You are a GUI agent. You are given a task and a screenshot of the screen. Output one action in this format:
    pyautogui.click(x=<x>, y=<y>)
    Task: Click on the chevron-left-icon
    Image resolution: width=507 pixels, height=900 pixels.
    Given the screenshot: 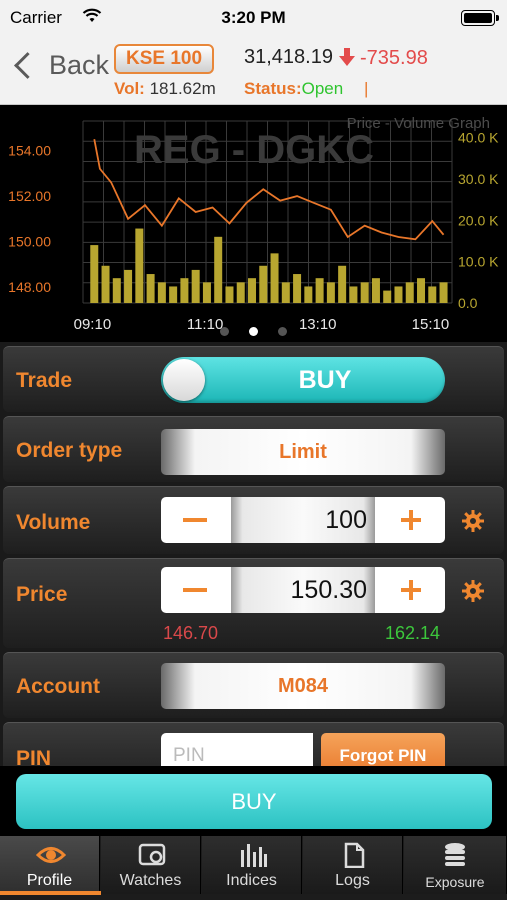 What is the action you would take?
    pyautogui.click(x=27, y=65)
    